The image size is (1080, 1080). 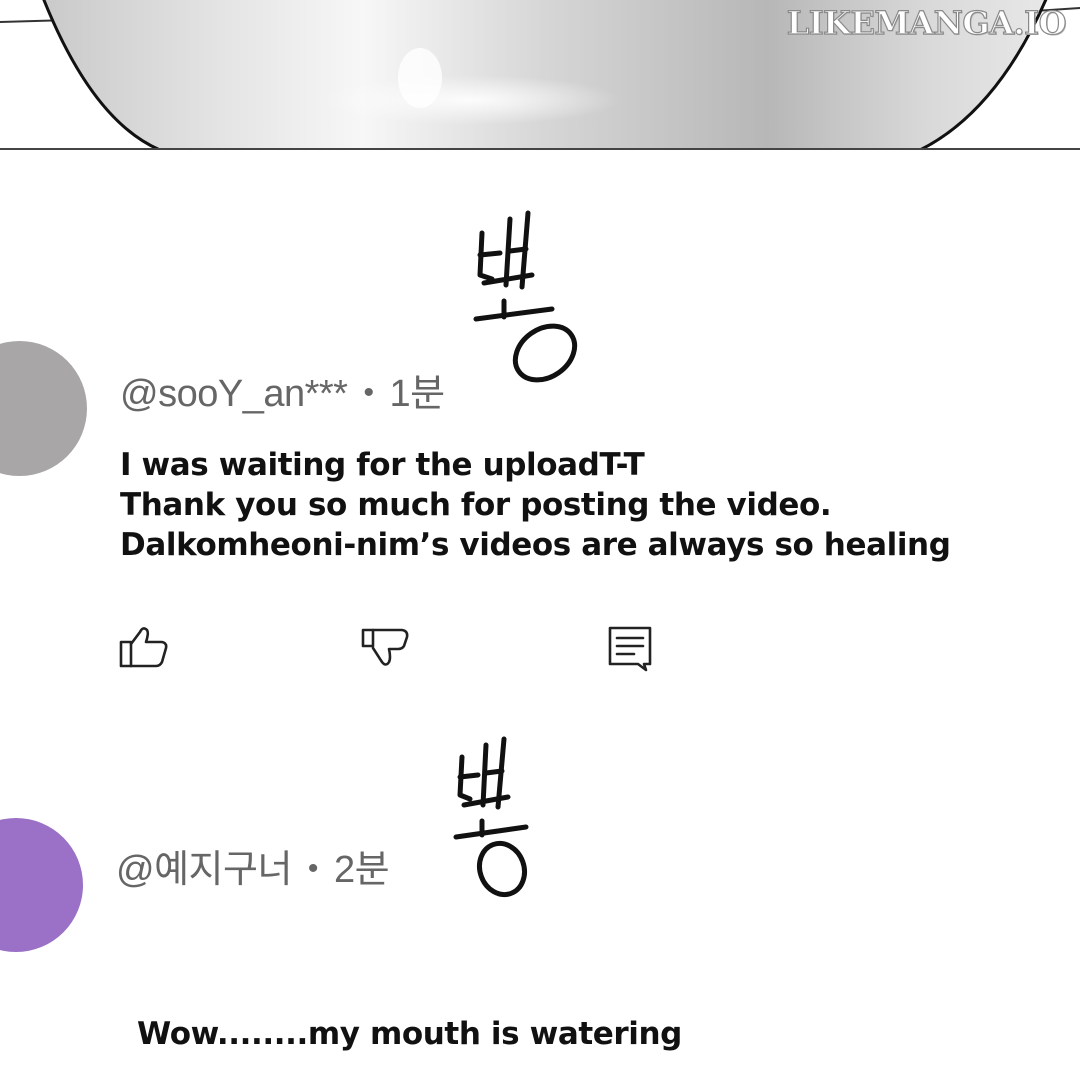 What do you see at coordinates (417, 394) in the screenshot?
I see `timestamp: 1분` at bounding box center [417, 394].